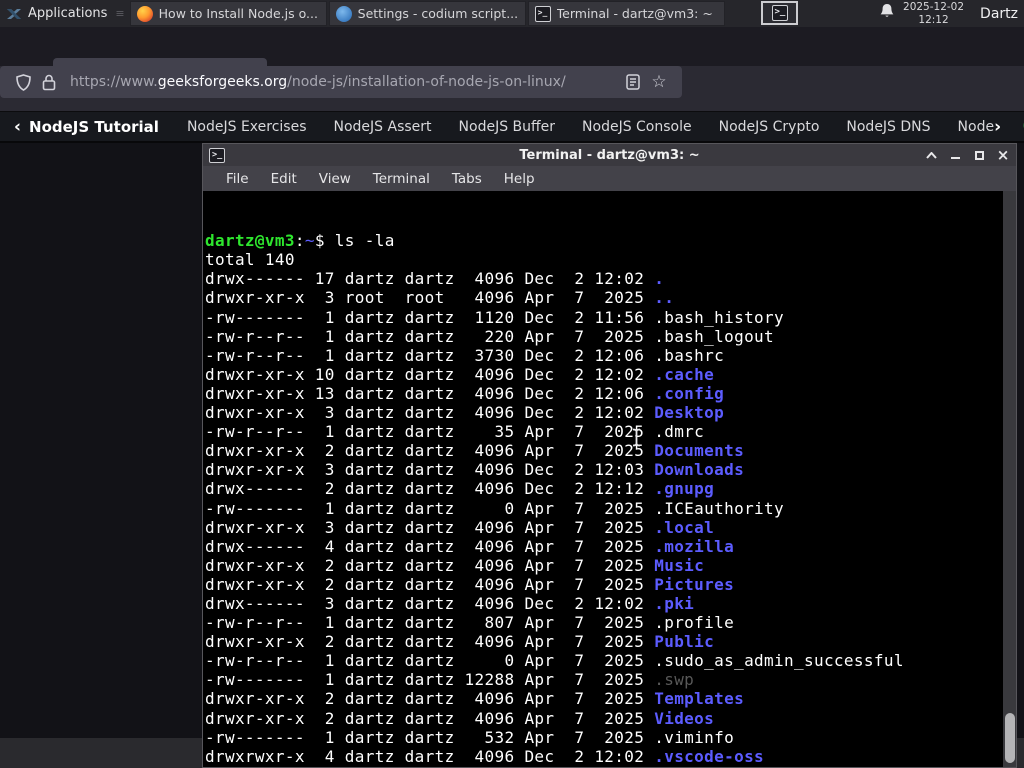  I want to click on distro-logo-icon, so click(14, 14).